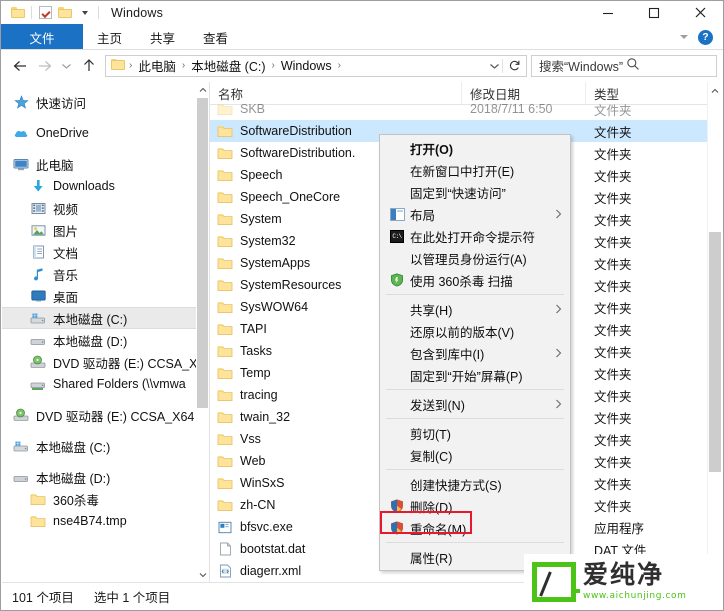 The width and height of the screenshot is (724, 611). What do you see at coordinates (105, 186) in the screenshot?
I see `sidebar-item-3: Downloads` at bounding box center [105, 186].